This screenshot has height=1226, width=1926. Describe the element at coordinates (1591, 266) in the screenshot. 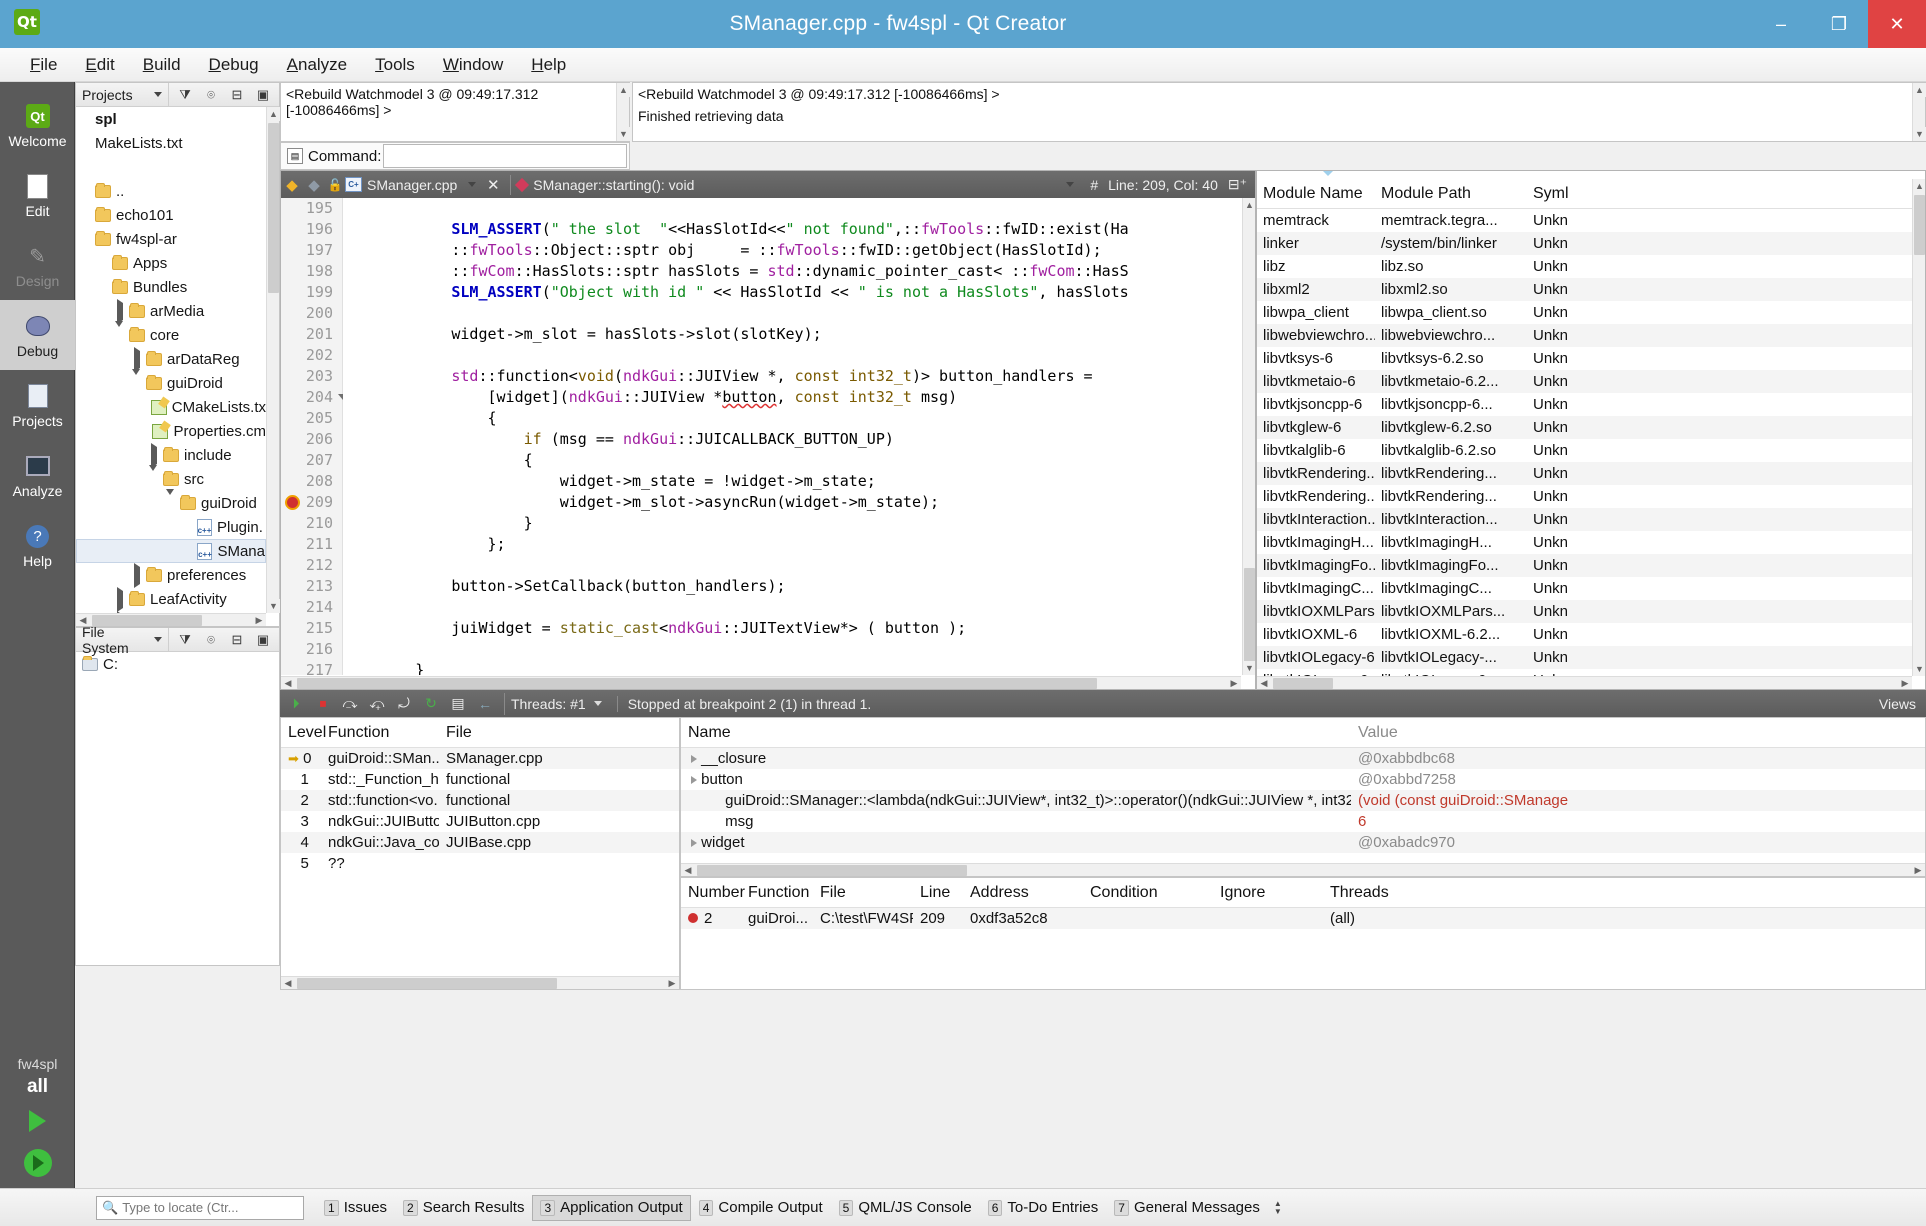

I see `modules-table-row: libz libz.so Unkn` at that location.